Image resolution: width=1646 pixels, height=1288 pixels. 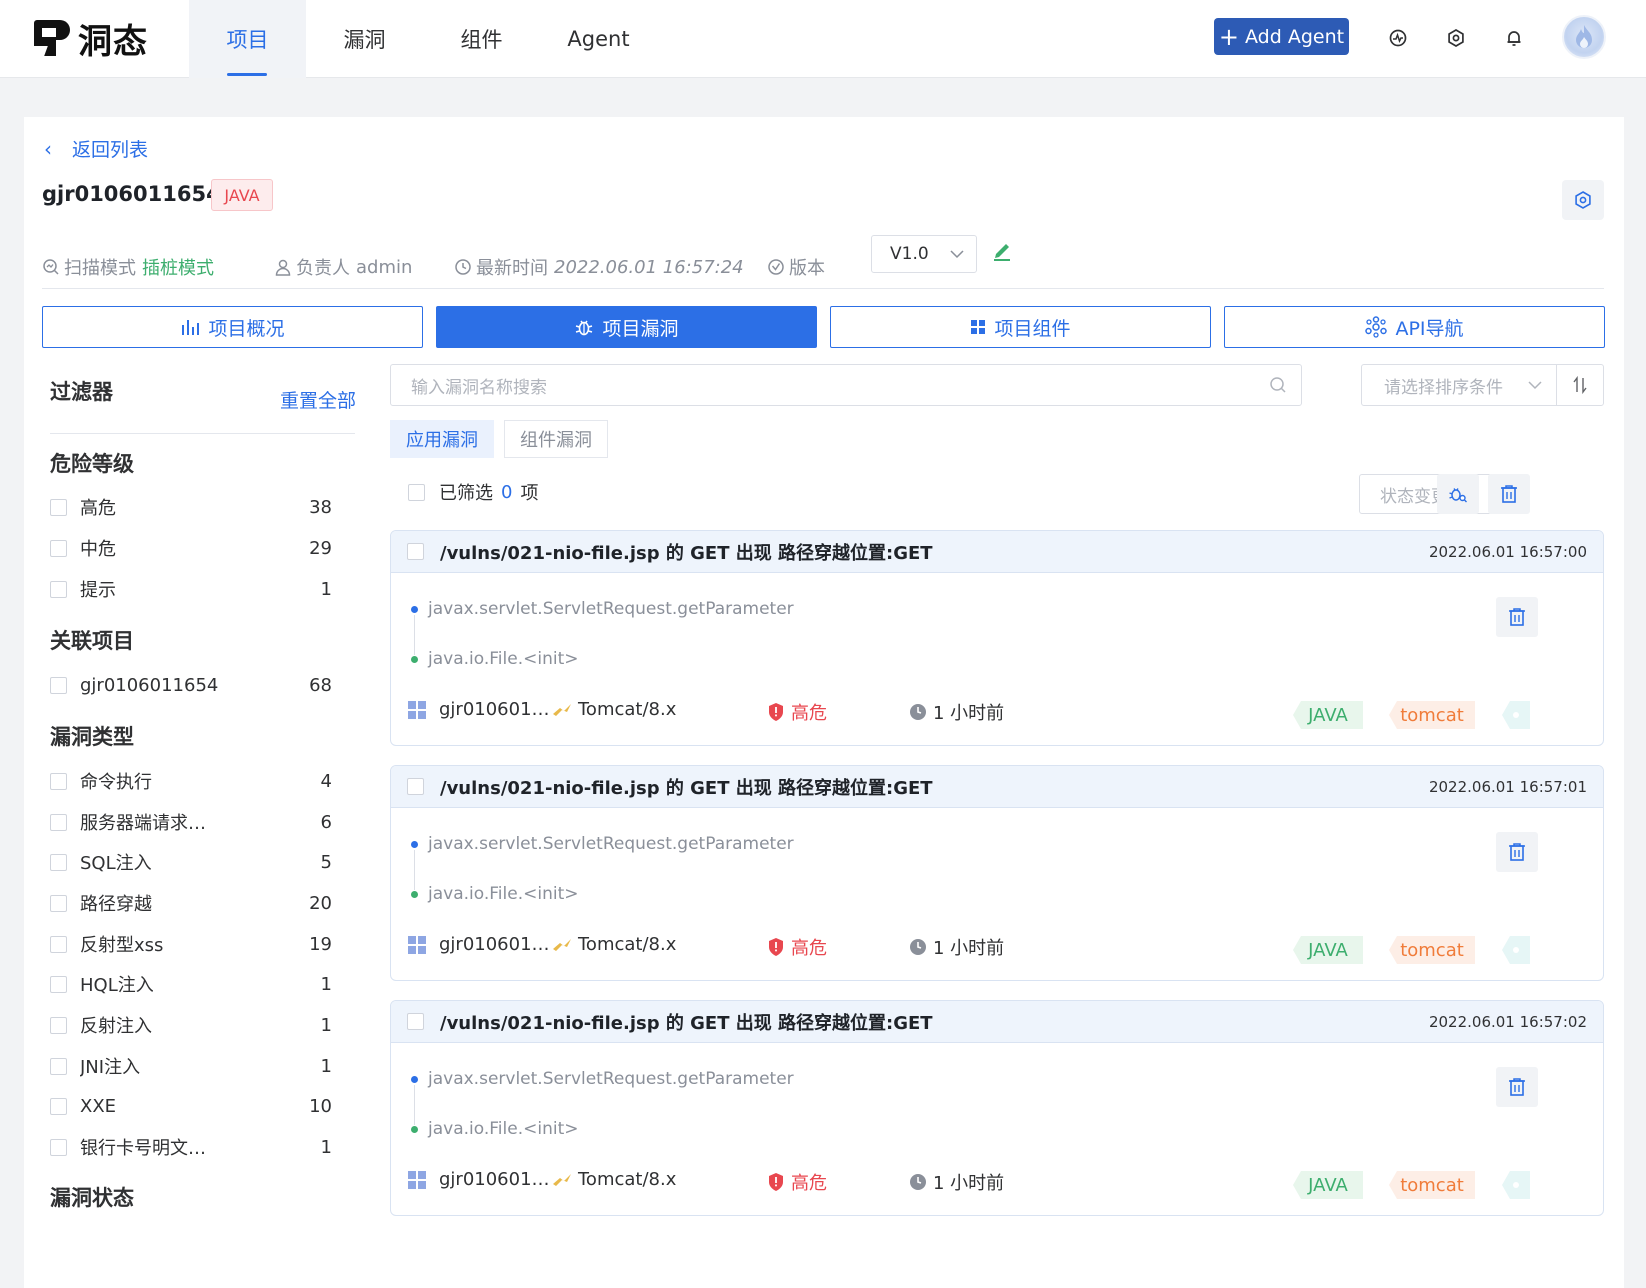 What do you see at coordinates (92, 641) in the screenshot?
I see `section-related-project: 关联项目` at bounding box center [92, 641].